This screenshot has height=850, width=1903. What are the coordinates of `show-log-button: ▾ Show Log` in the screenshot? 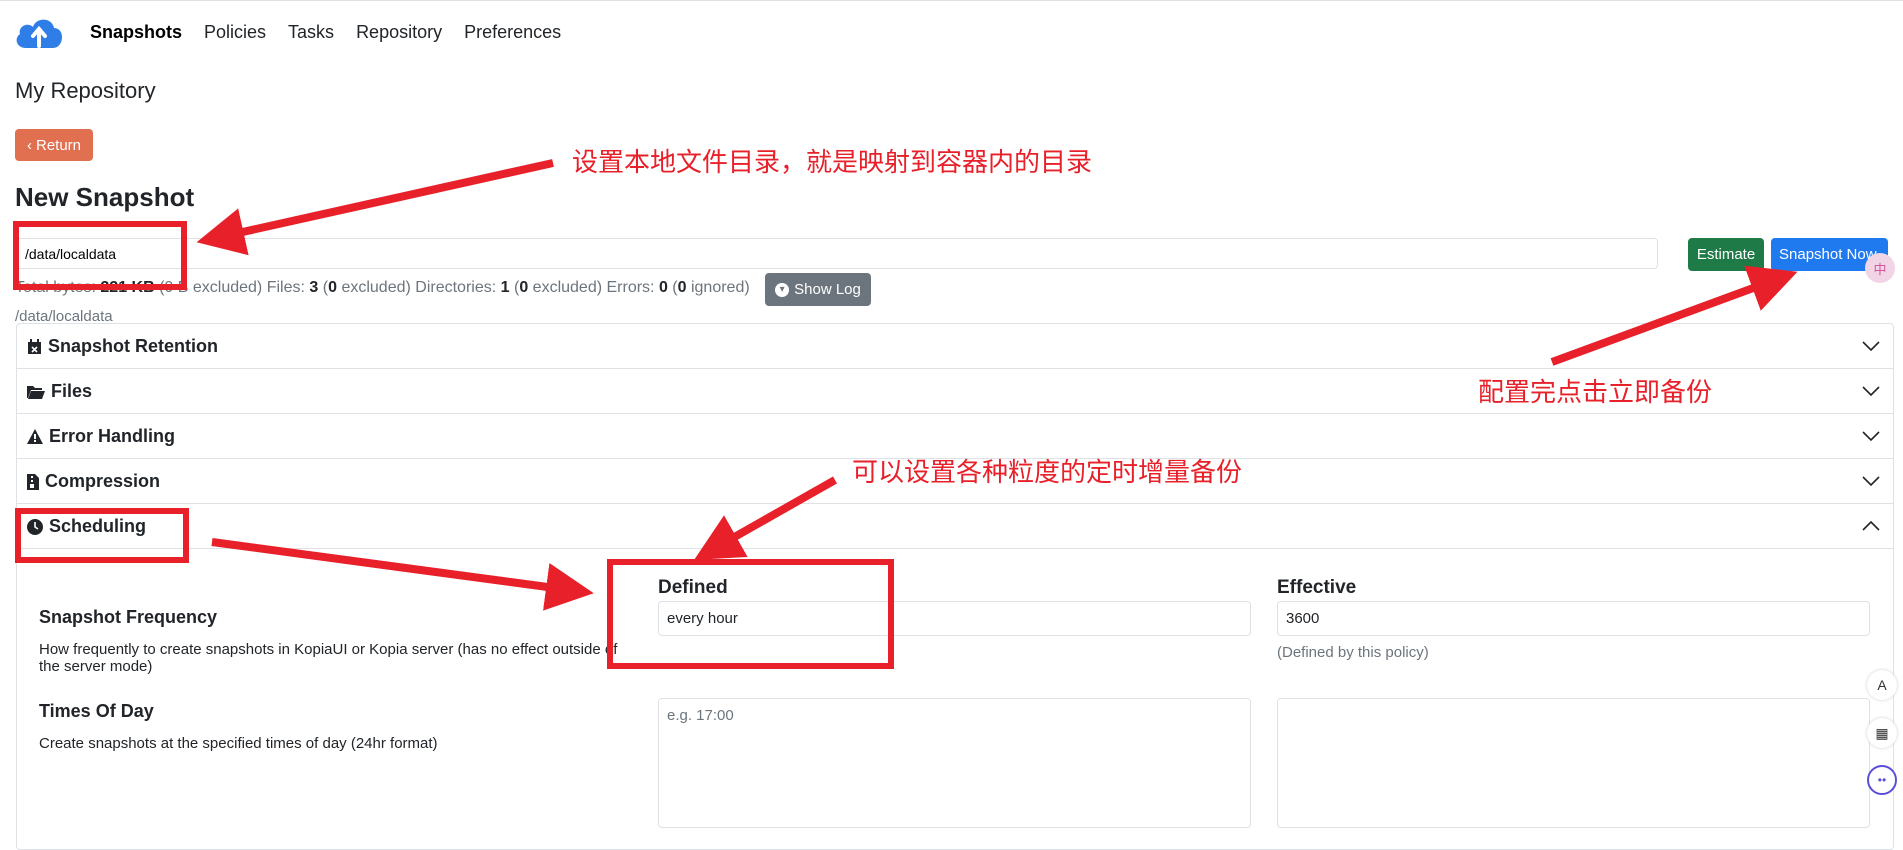 It's located at (818, 289).